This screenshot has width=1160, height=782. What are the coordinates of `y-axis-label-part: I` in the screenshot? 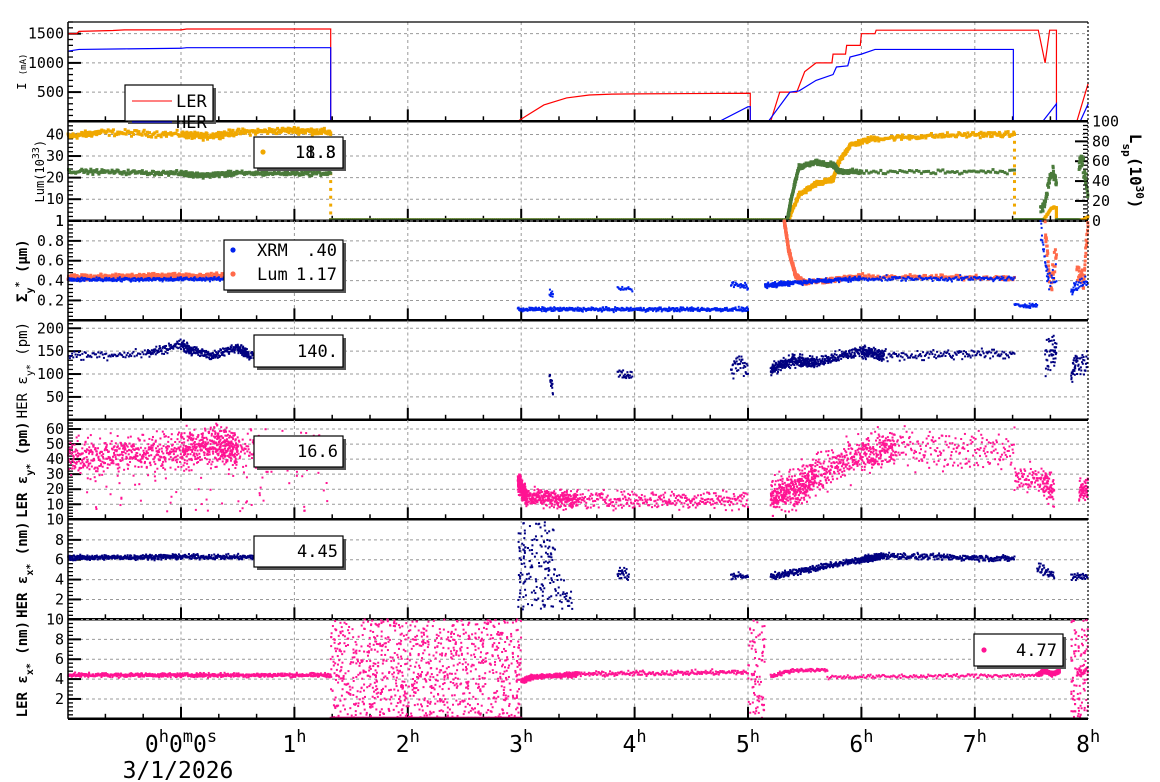 It's located at (22, 82).